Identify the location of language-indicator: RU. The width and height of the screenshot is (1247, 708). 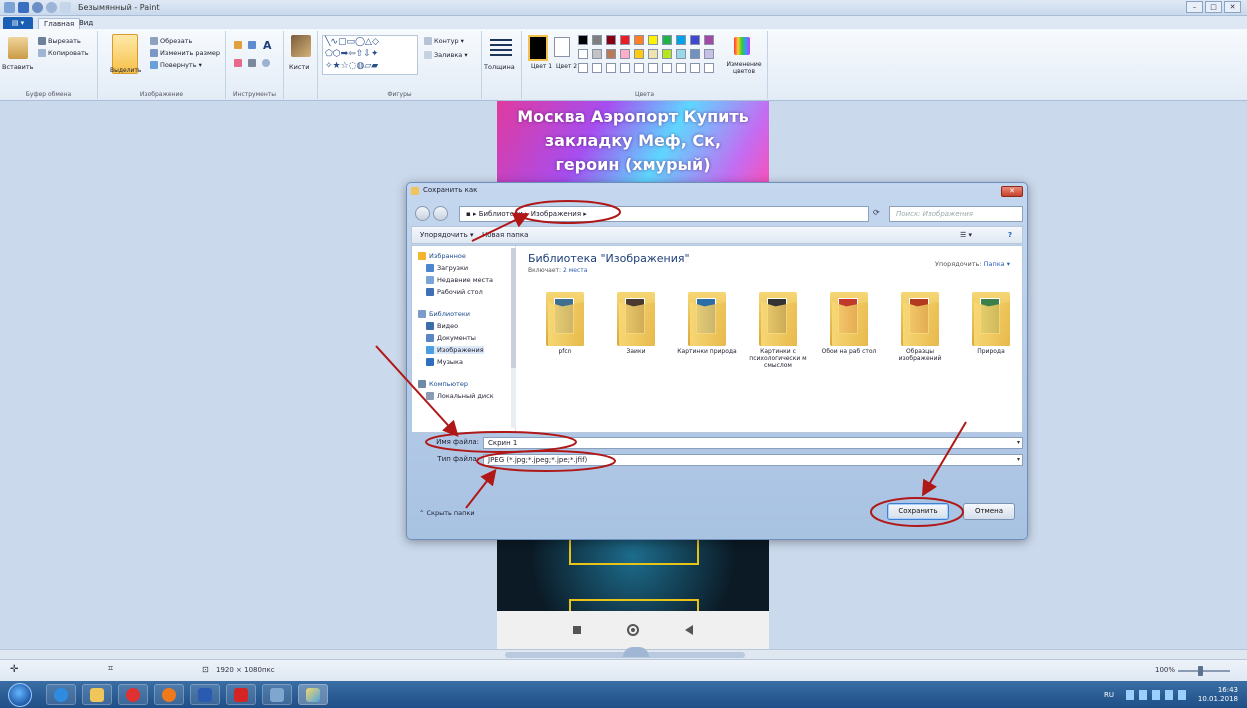
(1109, 695).